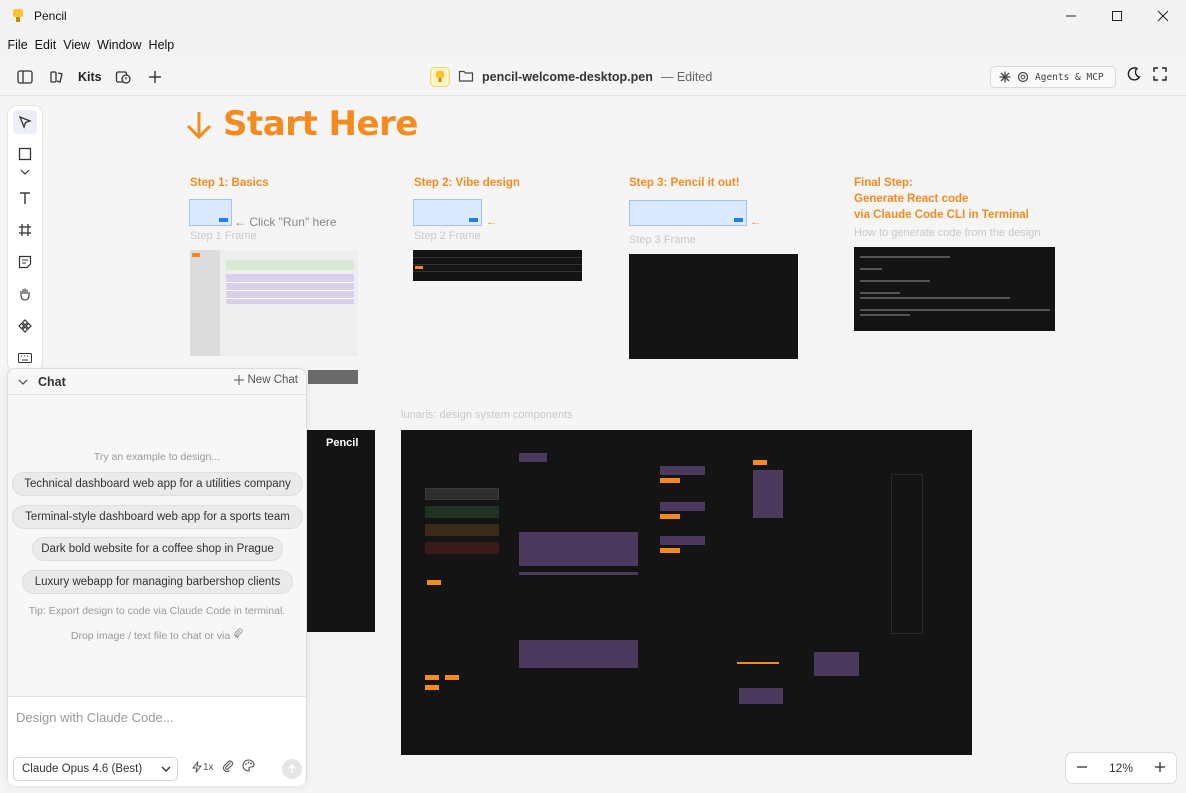  Describe the element at coordinates (25, 198) in the screenshot. I see `text-tool-icon` at that location.